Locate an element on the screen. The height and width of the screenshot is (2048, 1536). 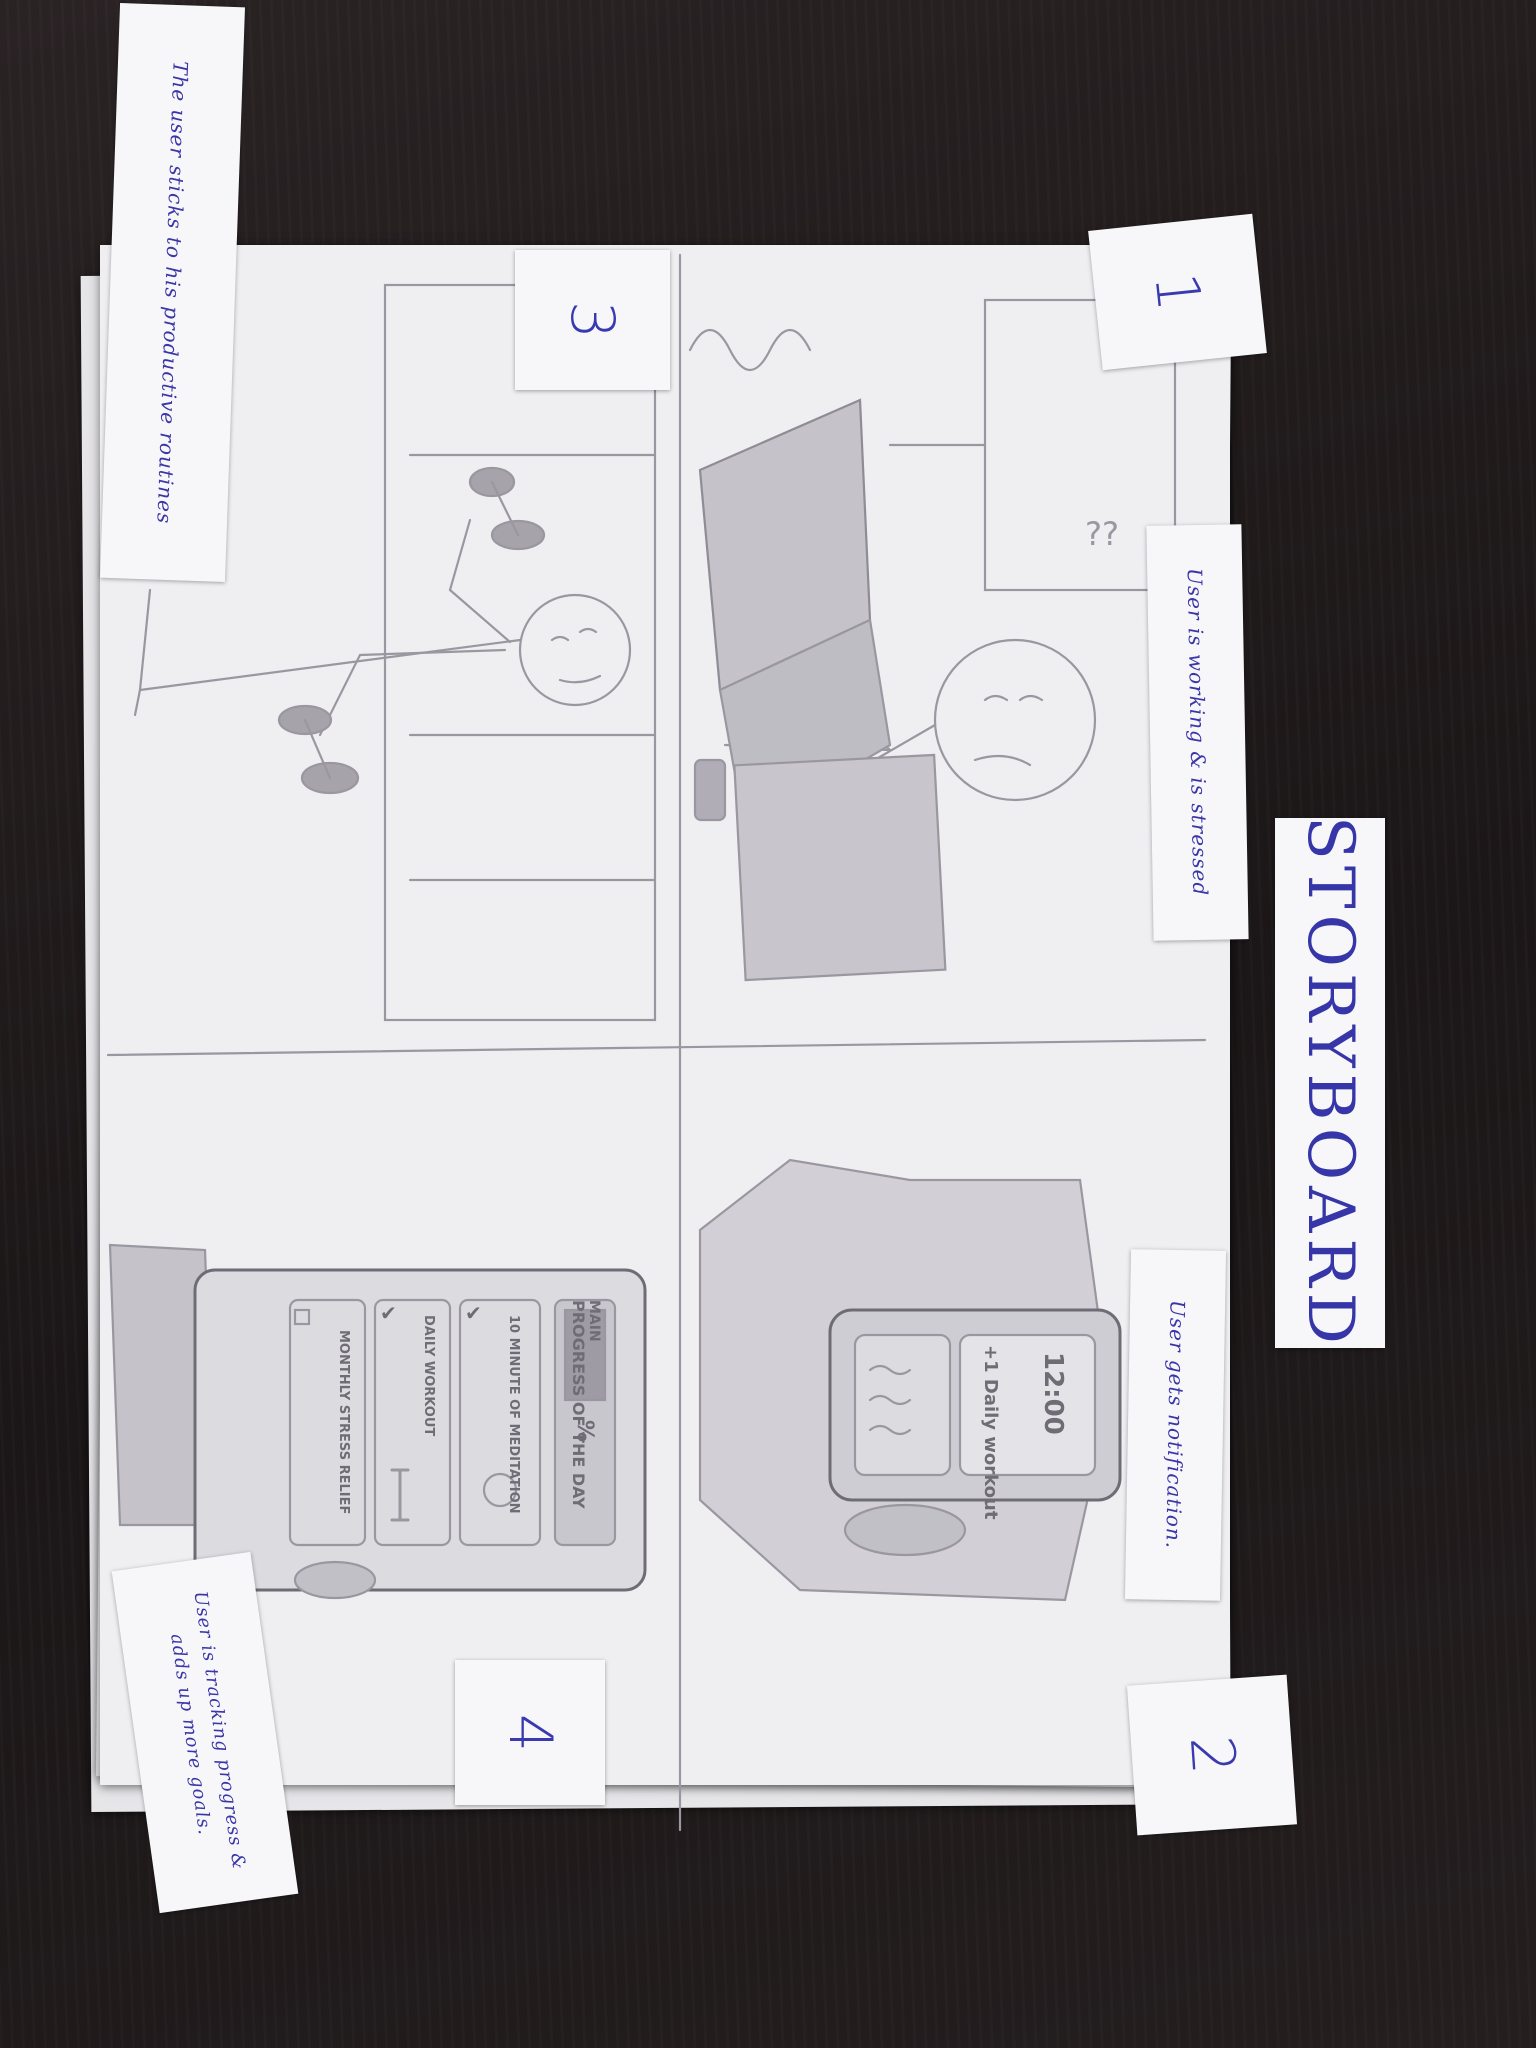
caption-note-panel-2: User gets notification. is located at coordinates (1175, 1425).